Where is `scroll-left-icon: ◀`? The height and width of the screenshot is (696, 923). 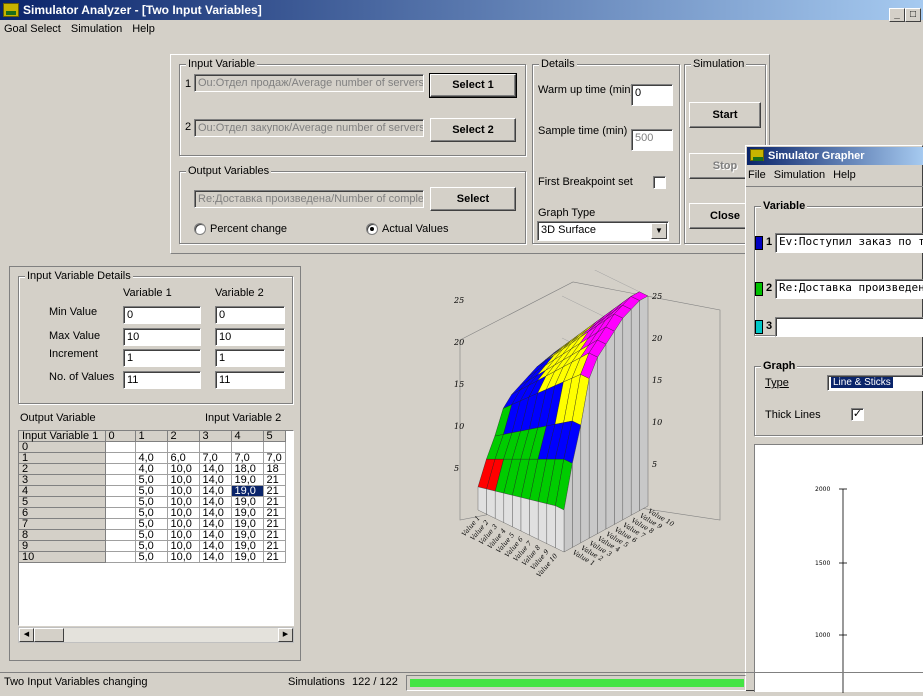 scroll-left-icon: ◀ is located at coordinates (26, 635).